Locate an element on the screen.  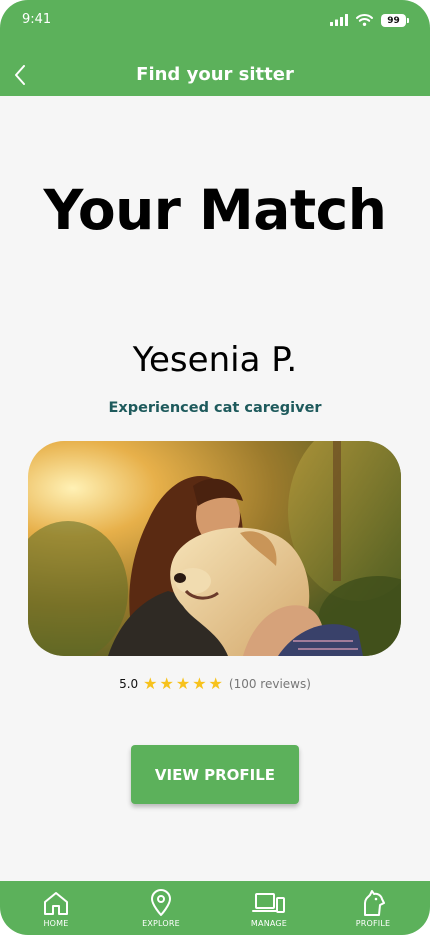
status-time: 9:41 is located at coordinates (37, 19).